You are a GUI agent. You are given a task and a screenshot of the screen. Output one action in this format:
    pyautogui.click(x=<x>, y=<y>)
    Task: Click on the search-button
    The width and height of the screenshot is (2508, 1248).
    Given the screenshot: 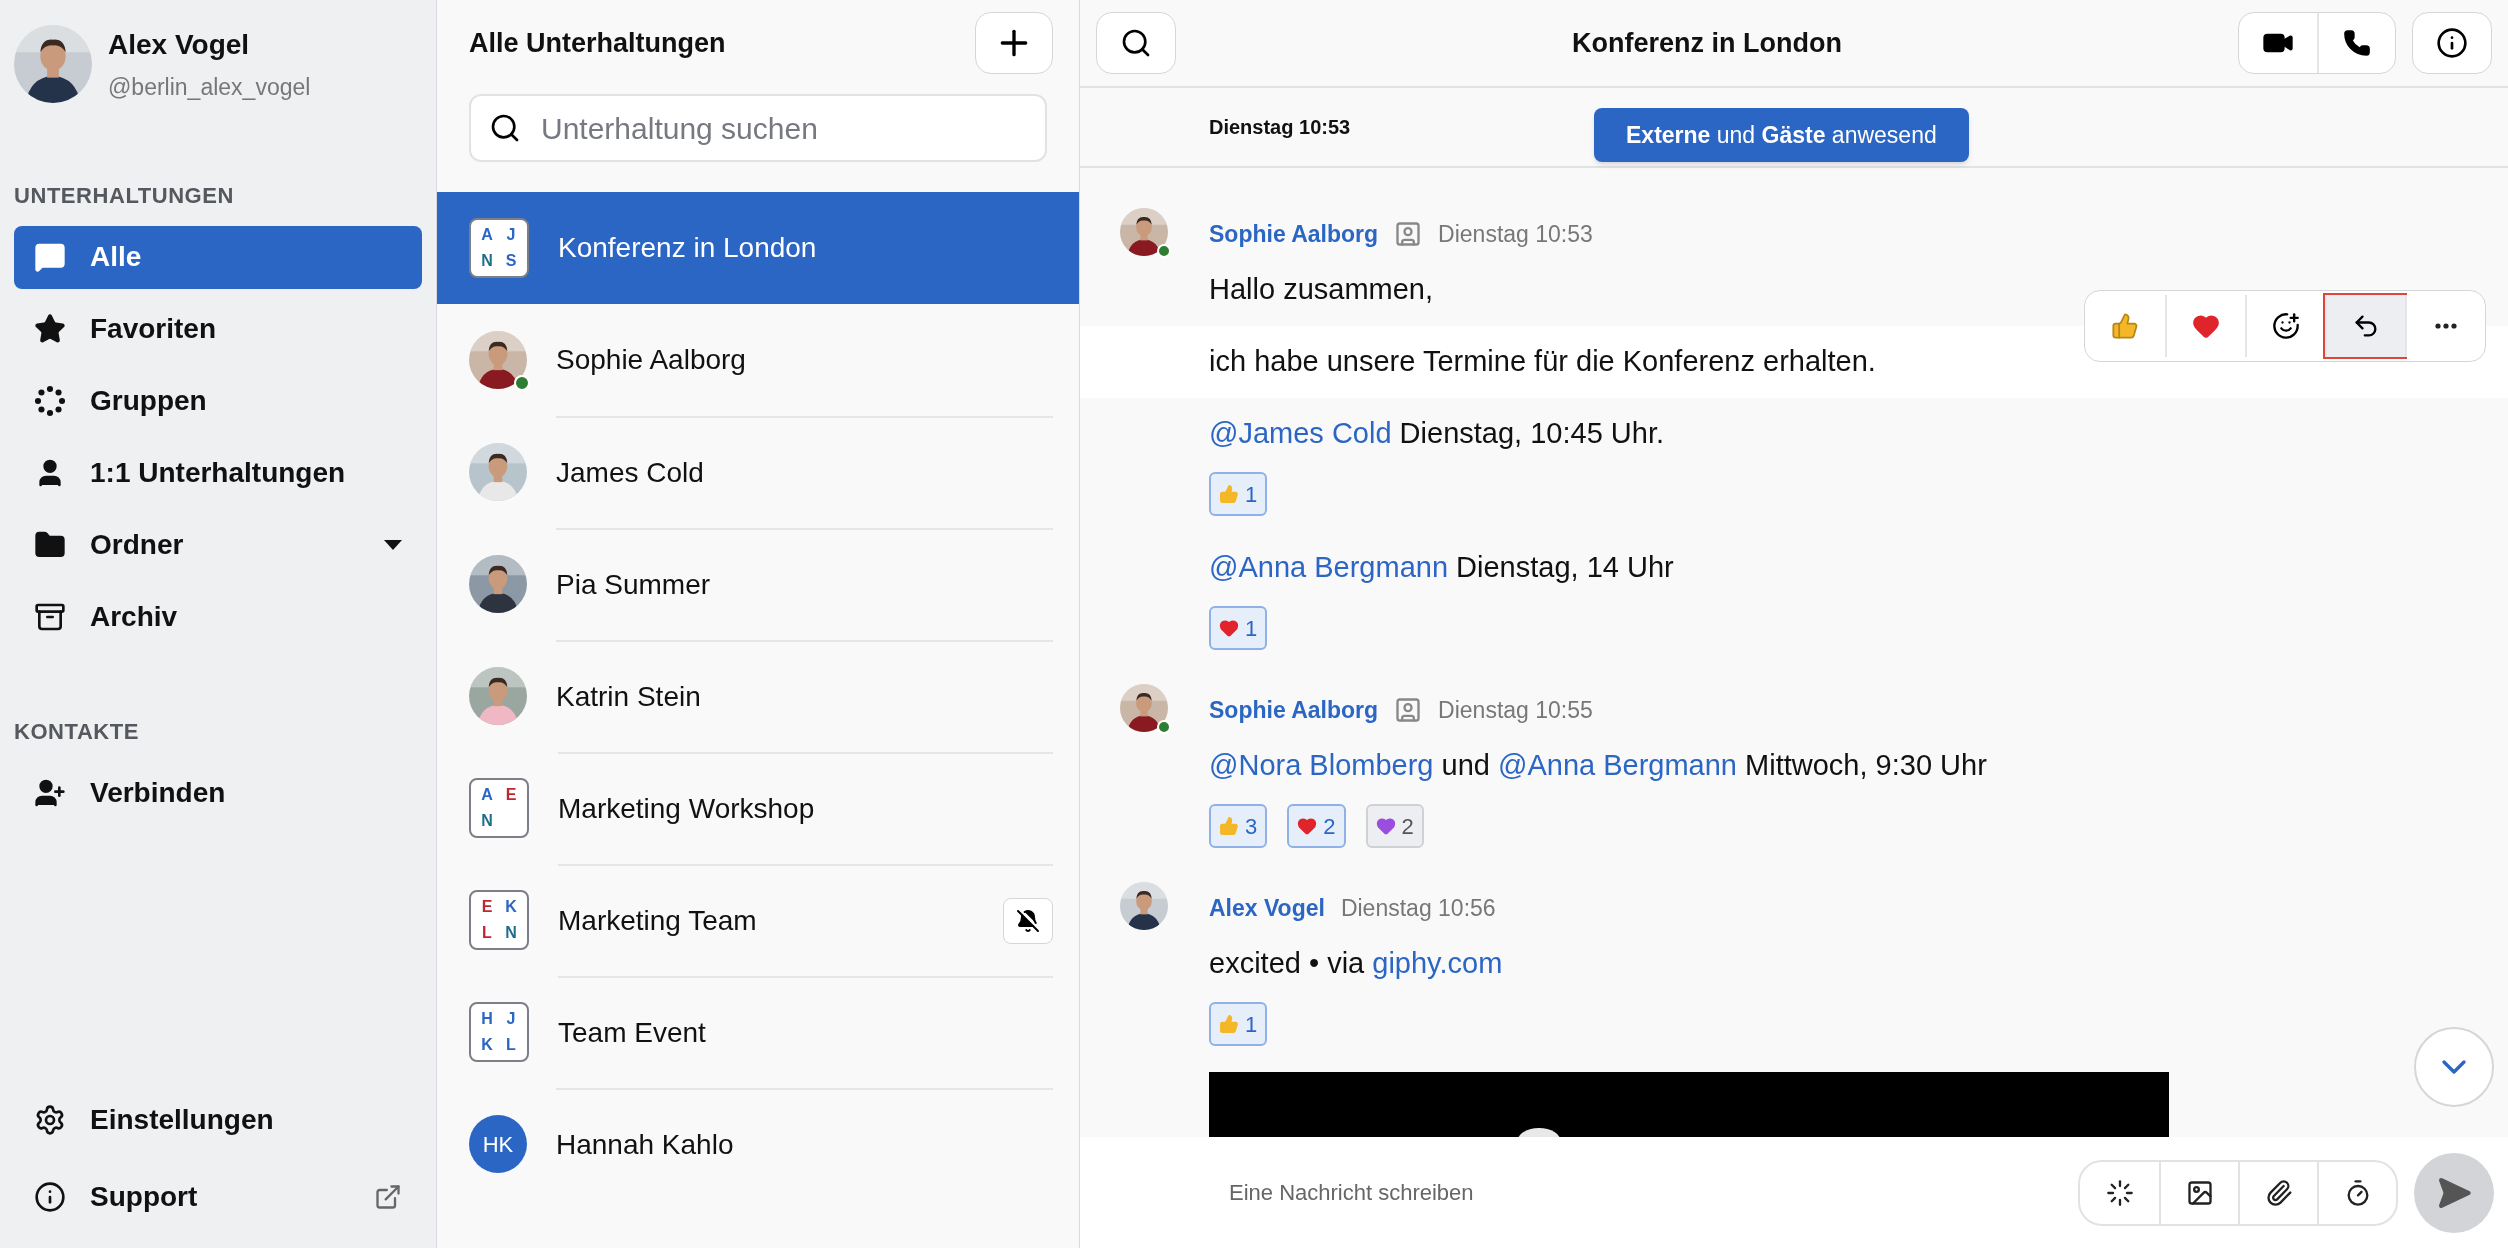 What is the action you would take?
    pyautogui.click(x=1136, y=43)
    